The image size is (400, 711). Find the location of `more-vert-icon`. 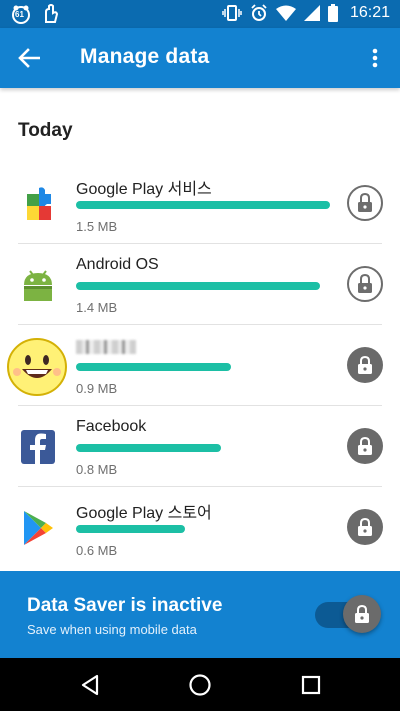

more-vert-icon is located at coordinates (375, 58).